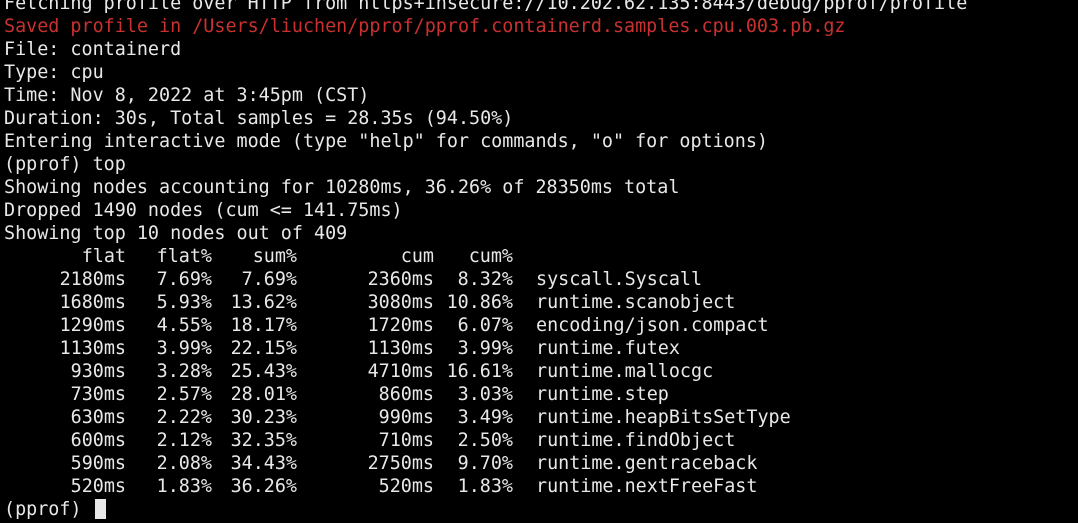 This screenshot has width=1078, height=523. I want to click on header-cum-pct: cum%, so click(490, 256).